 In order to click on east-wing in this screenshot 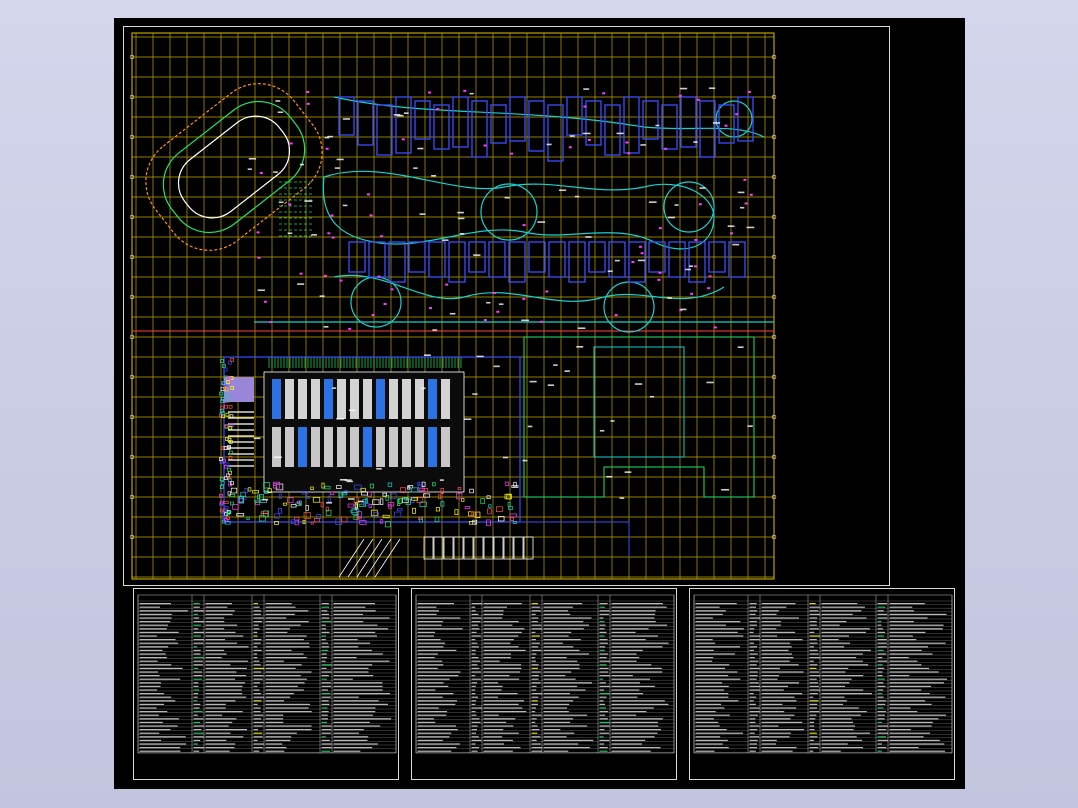, I will do `click(637, 446)`.